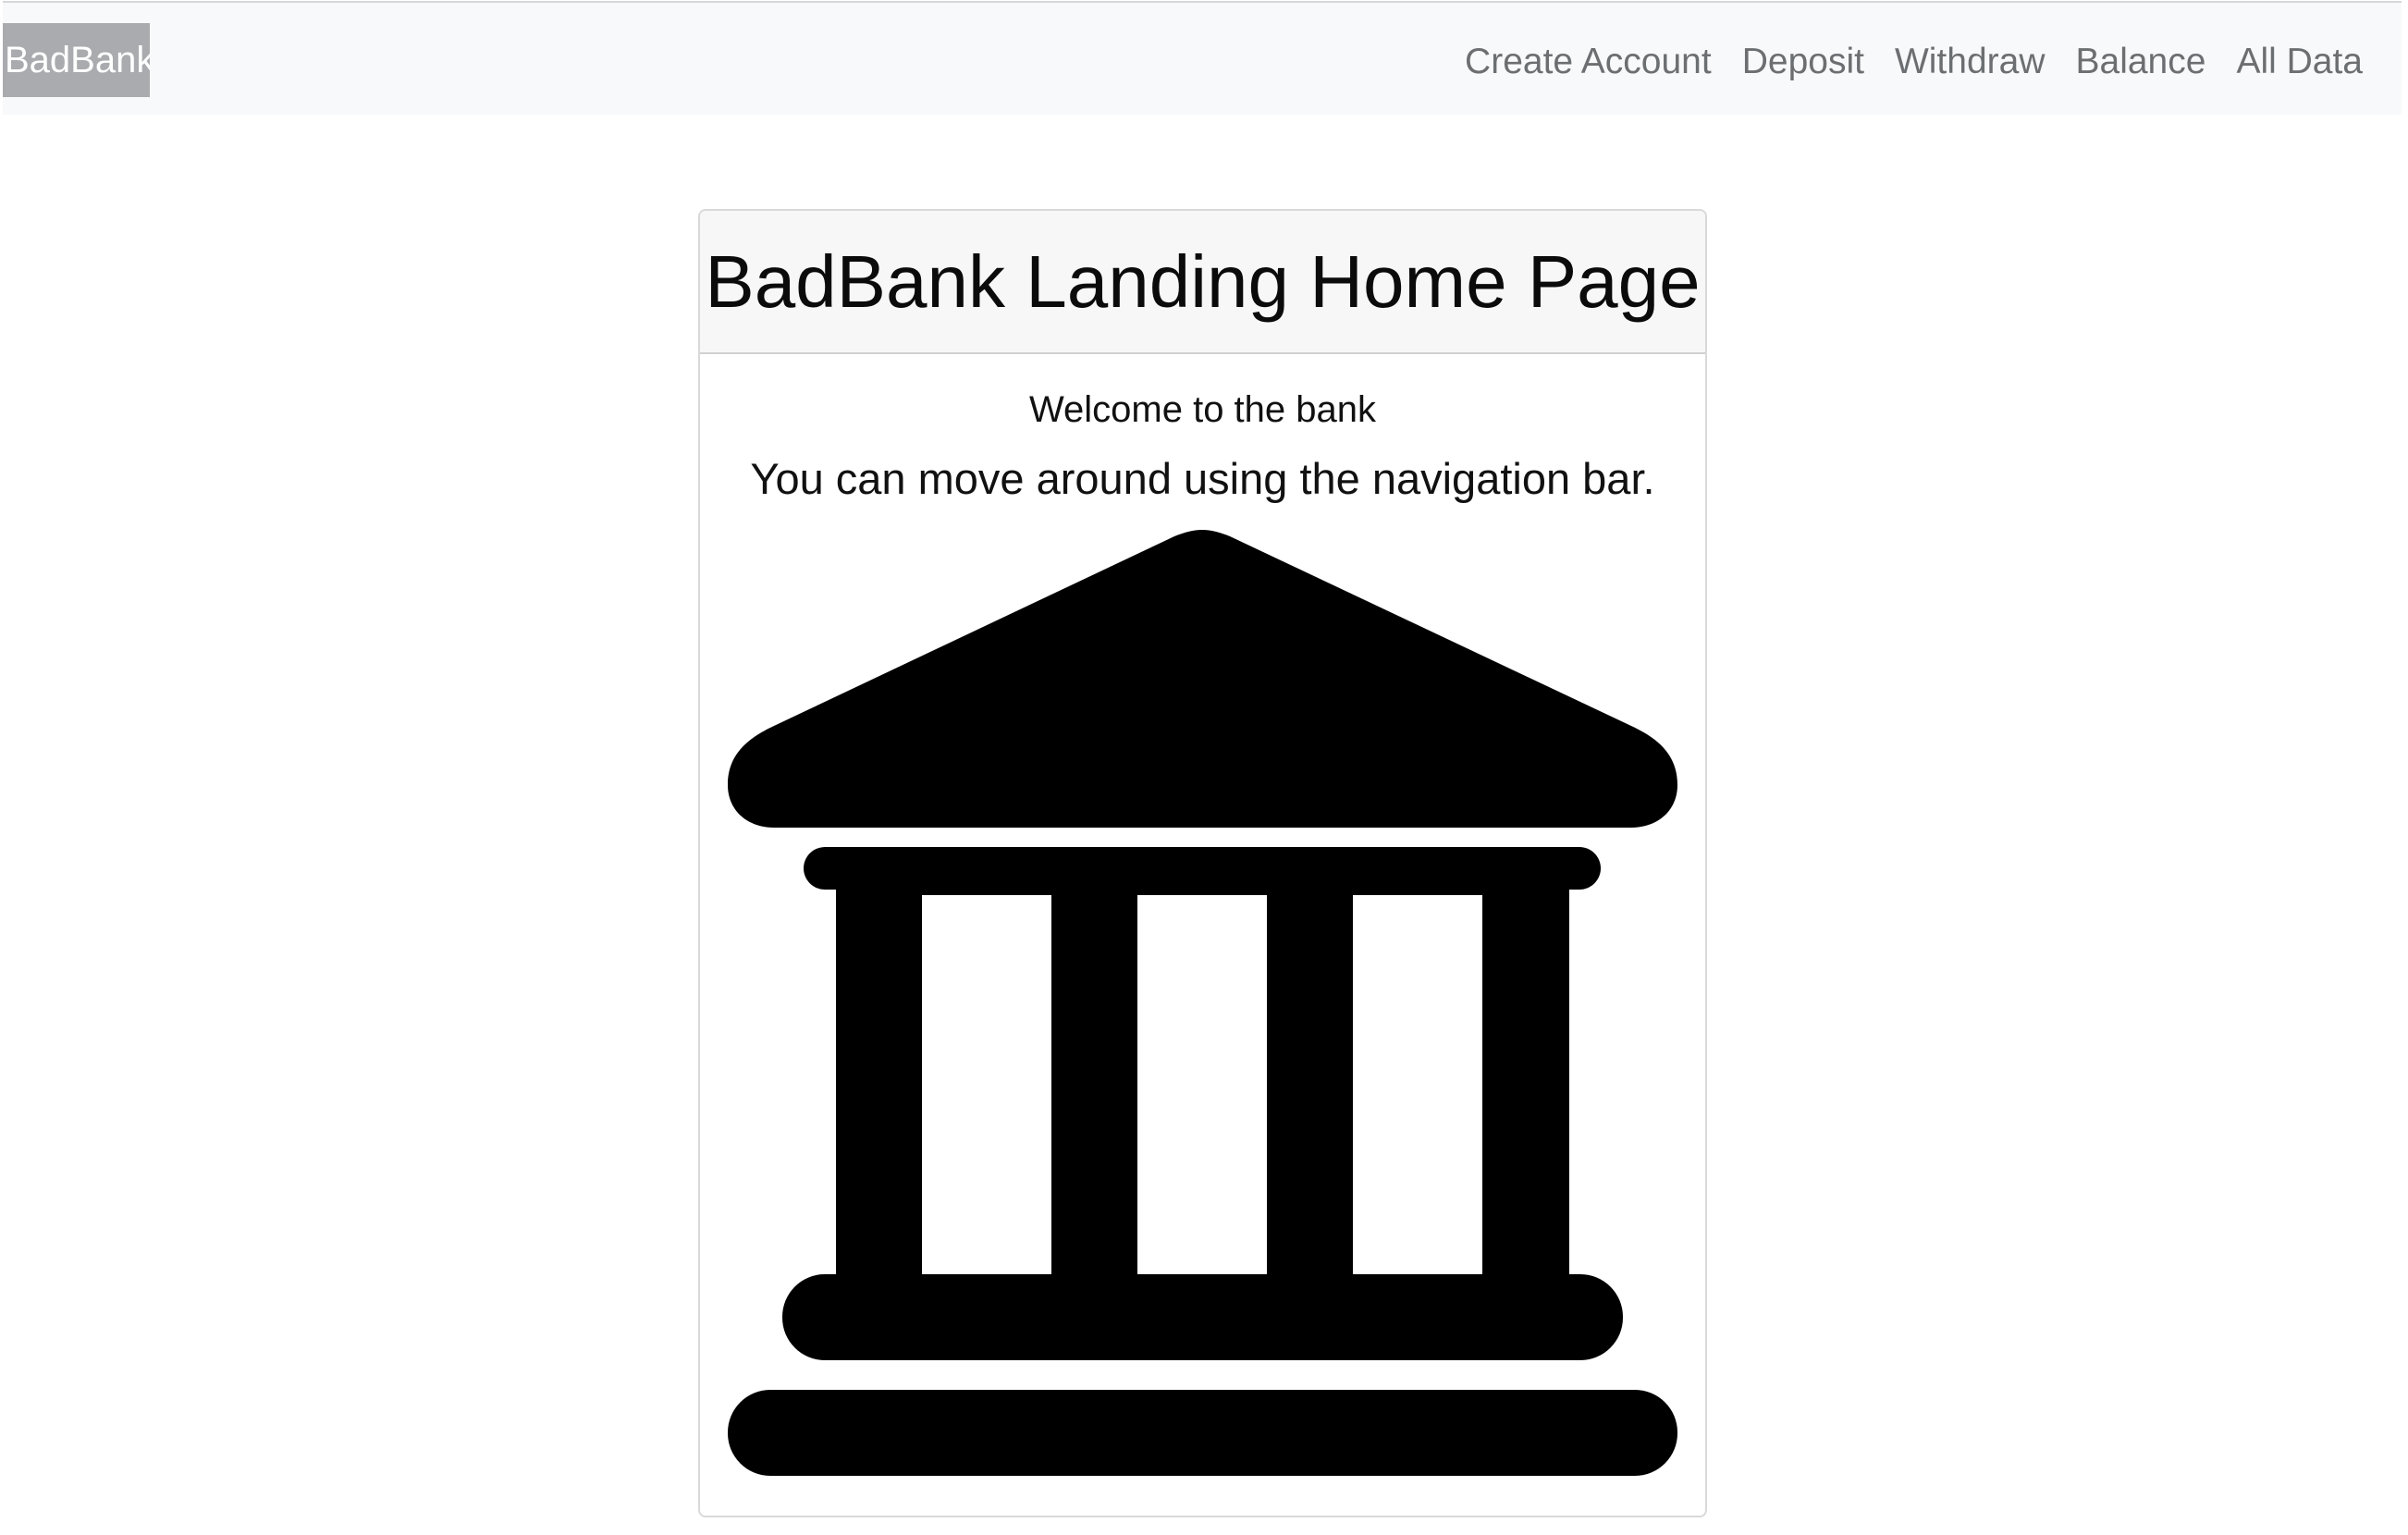 The height and width of the screenshot is (1535, 2408). Describe the element at coordinates (1588, 62) in the screenshot. I see `nav-link-create-account: Create Account` at that location.